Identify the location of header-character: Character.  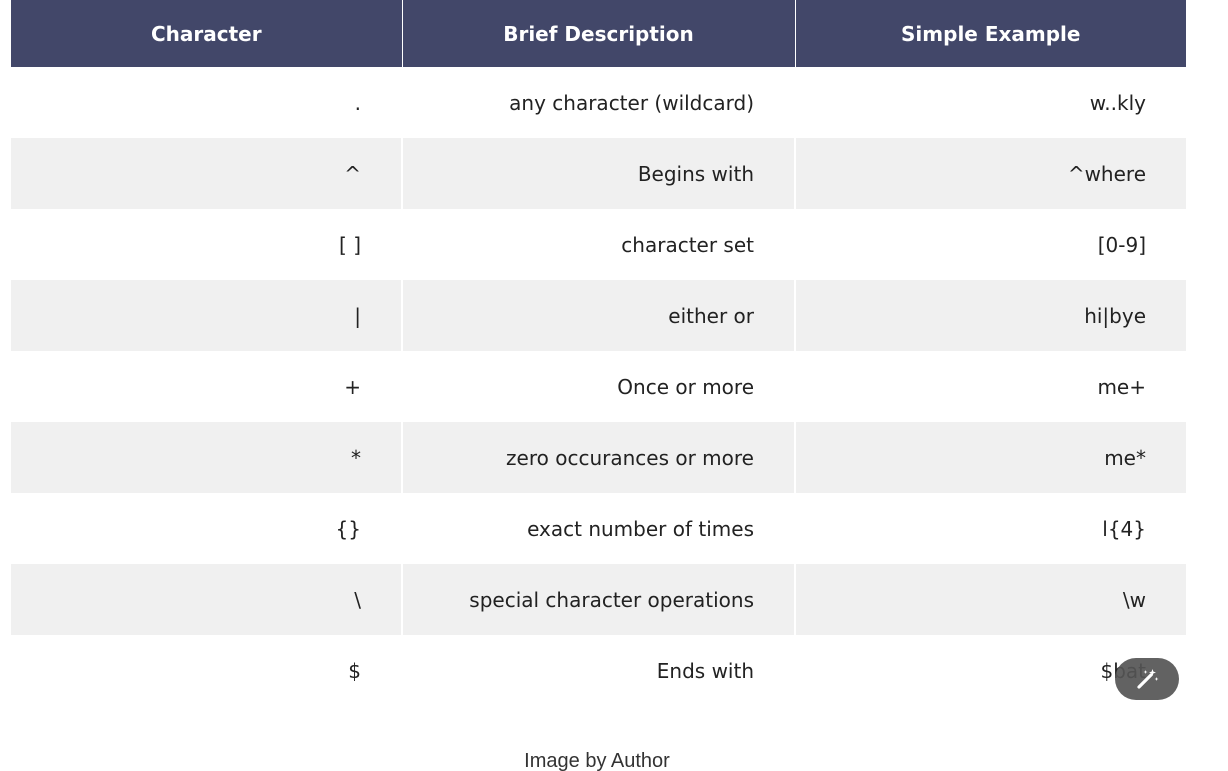
(207, 33).